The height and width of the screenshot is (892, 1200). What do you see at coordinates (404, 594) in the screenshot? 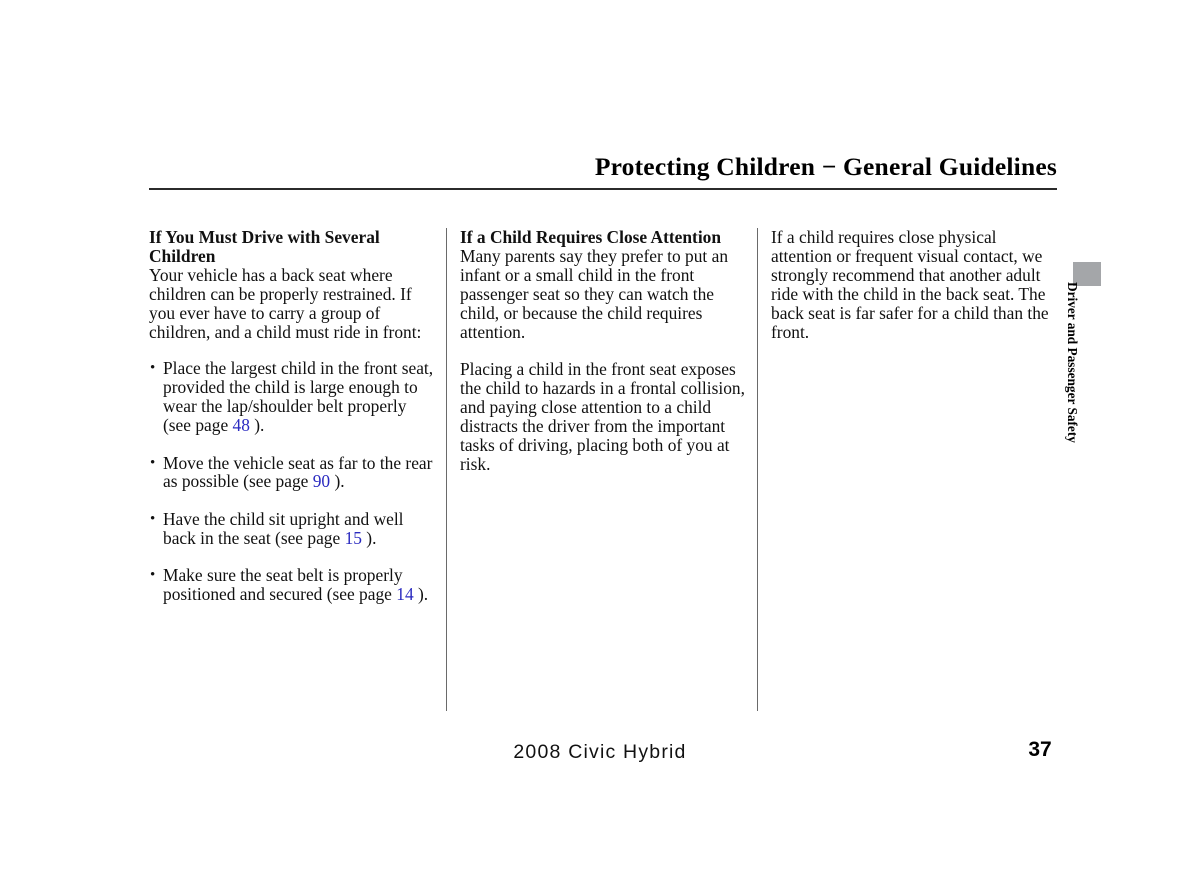
I see `page-reference-link: 14` at bounding box center [404, 594].